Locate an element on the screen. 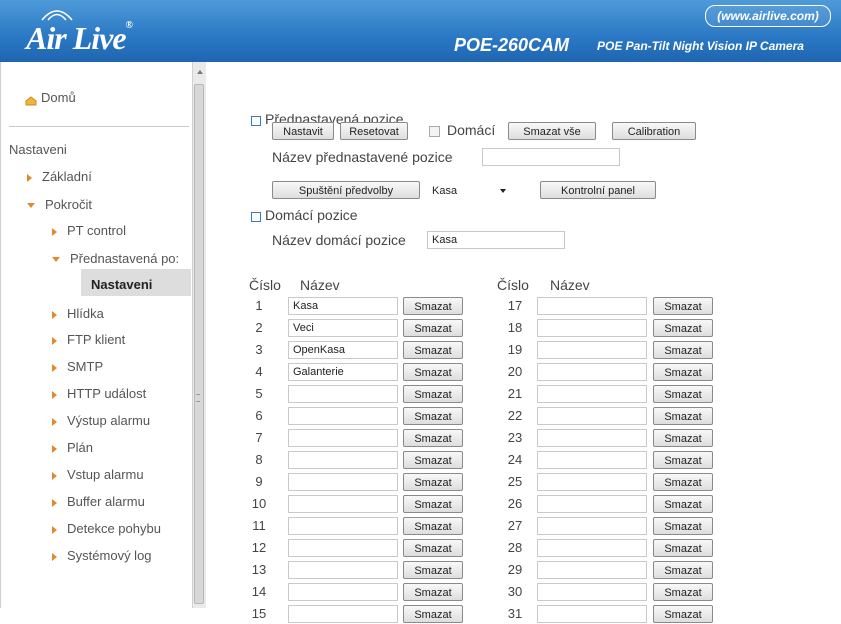 Image resolution: width=841 pixels, height=624 pixels. preset-name-field: Galanterie is located at coordinates (343, 372).